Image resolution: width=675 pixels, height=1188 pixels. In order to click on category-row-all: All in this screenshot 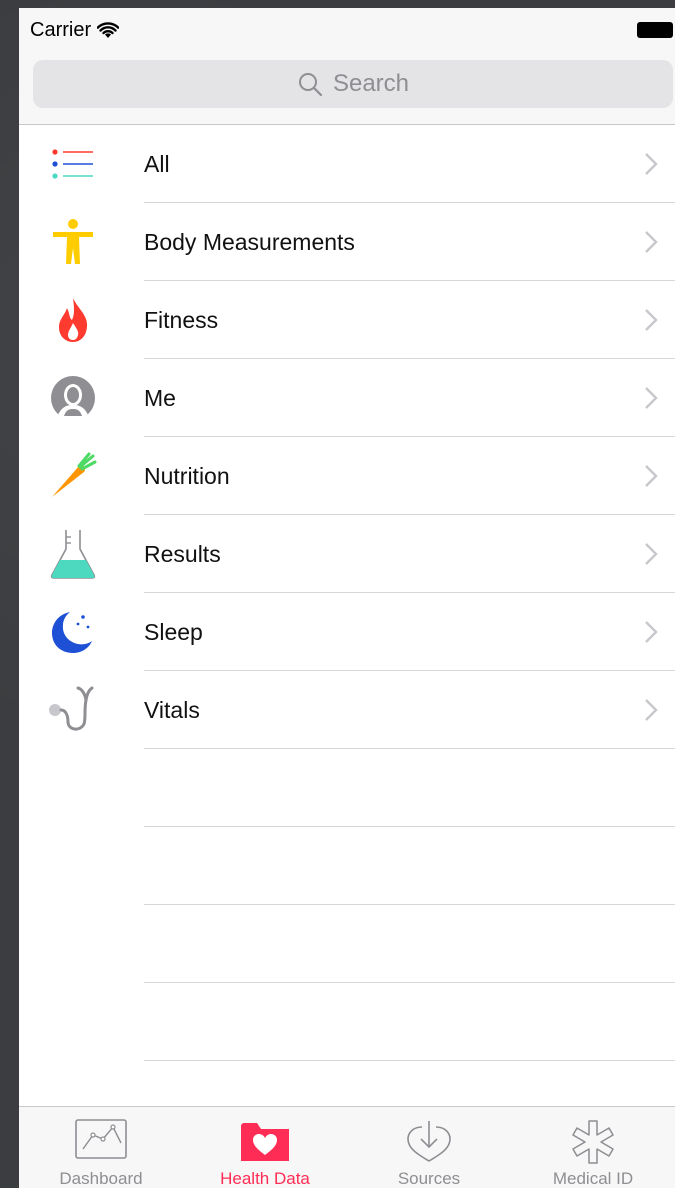, I will do `click(347, 164)`.